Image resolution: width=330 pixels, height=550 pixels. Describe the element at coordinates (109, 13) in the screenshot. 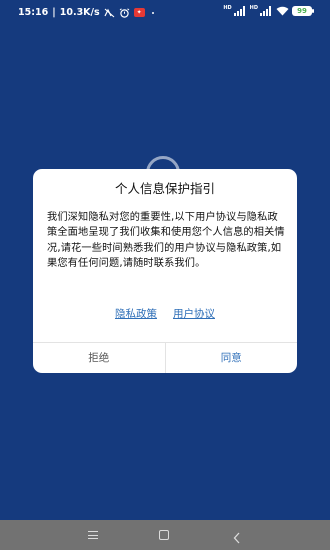

I see `no-data-icon` at that location.